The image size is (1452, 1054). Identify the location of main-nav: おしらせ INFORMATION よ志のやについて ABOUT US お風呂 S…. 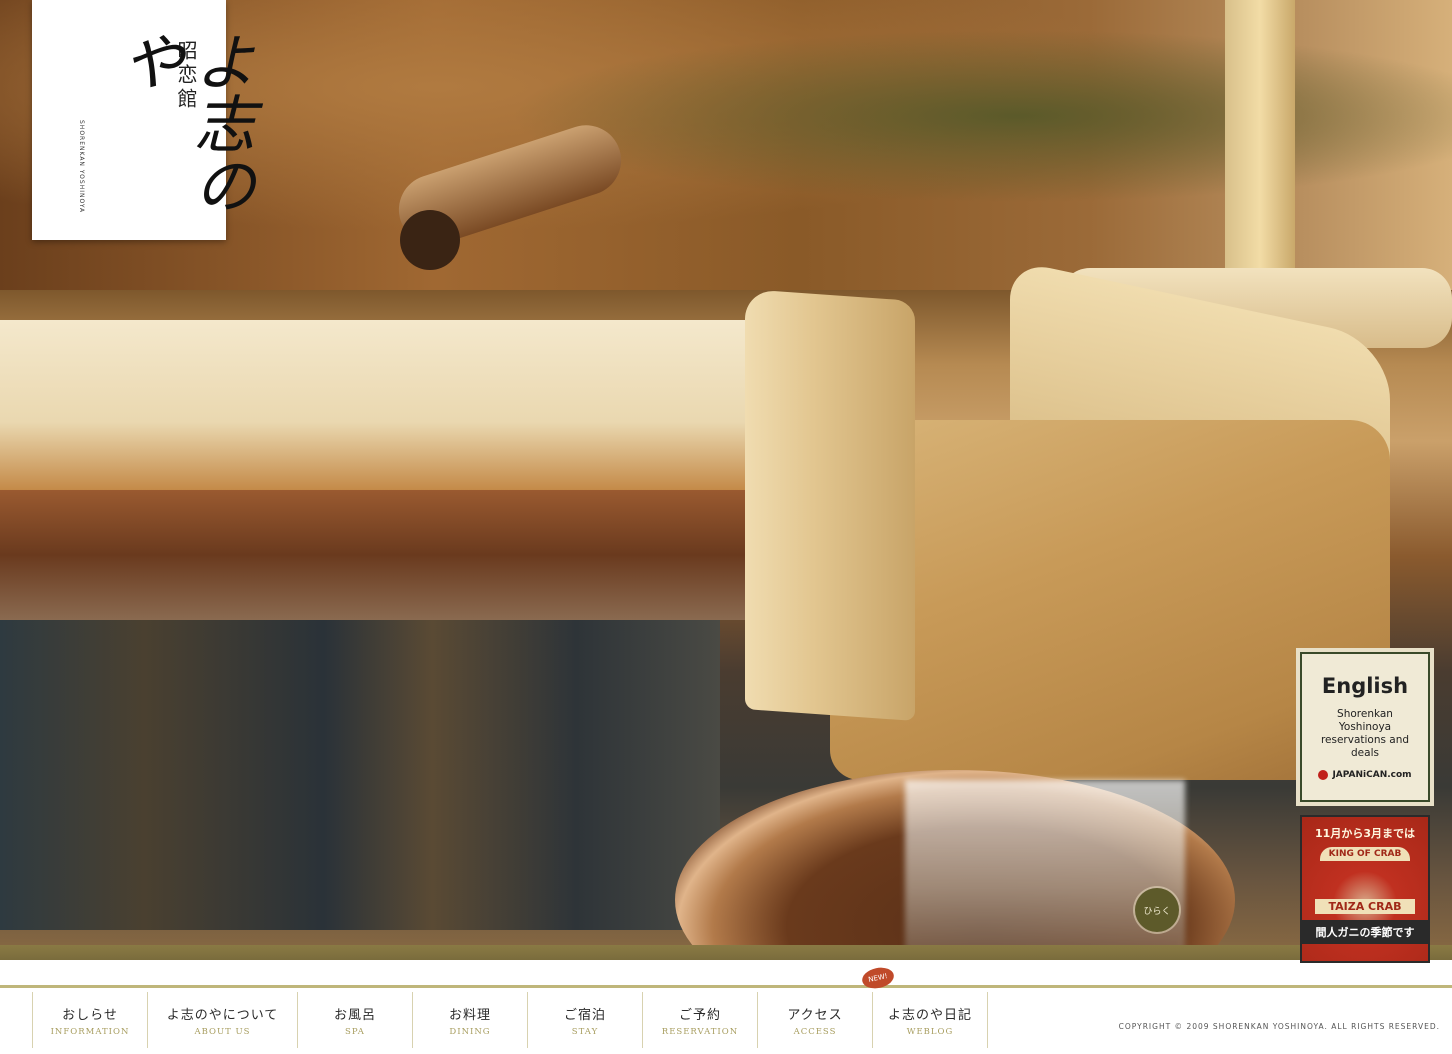
(510, 1020).